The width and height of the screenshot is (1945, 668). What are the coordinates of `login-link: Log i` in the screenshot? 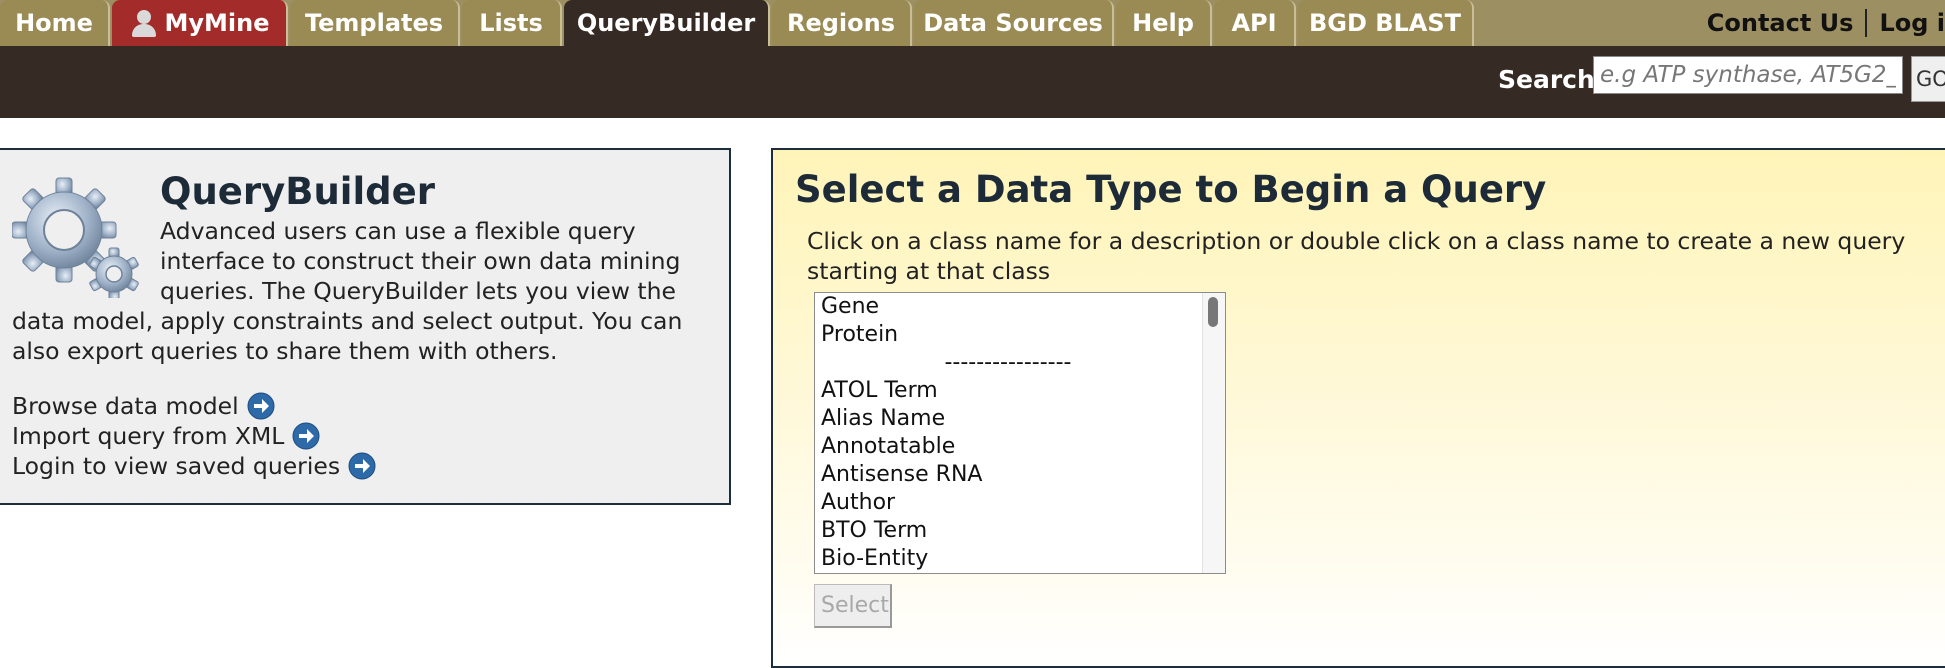 It's located at (1912, 23).